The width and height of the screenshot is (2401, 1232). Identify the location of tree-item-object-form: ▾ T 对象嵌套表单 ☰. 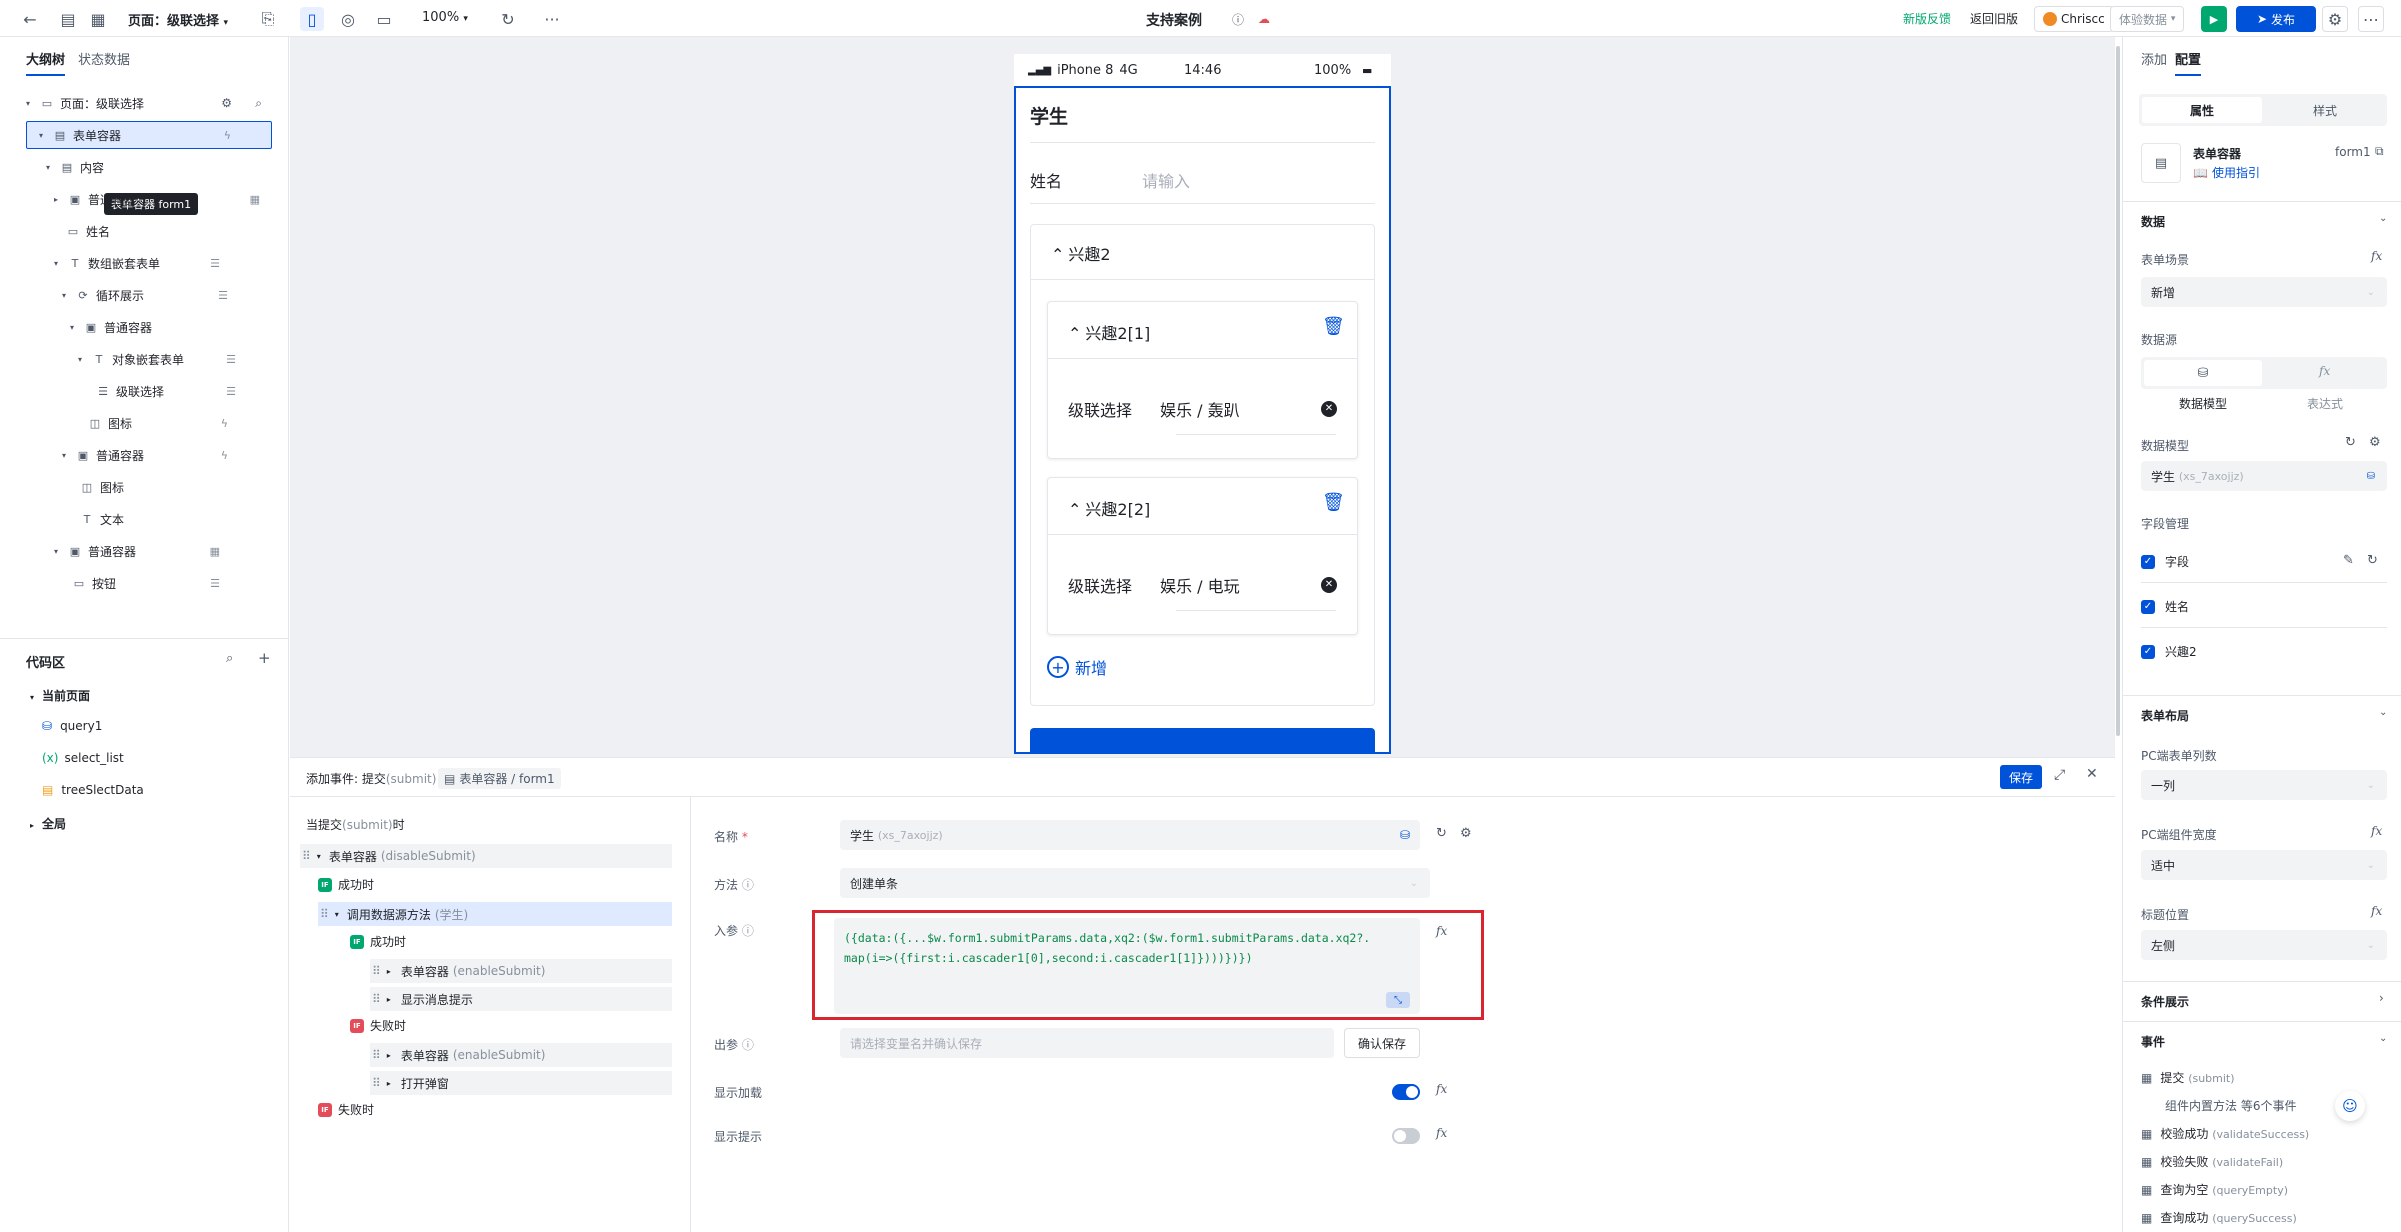
(175, 359).